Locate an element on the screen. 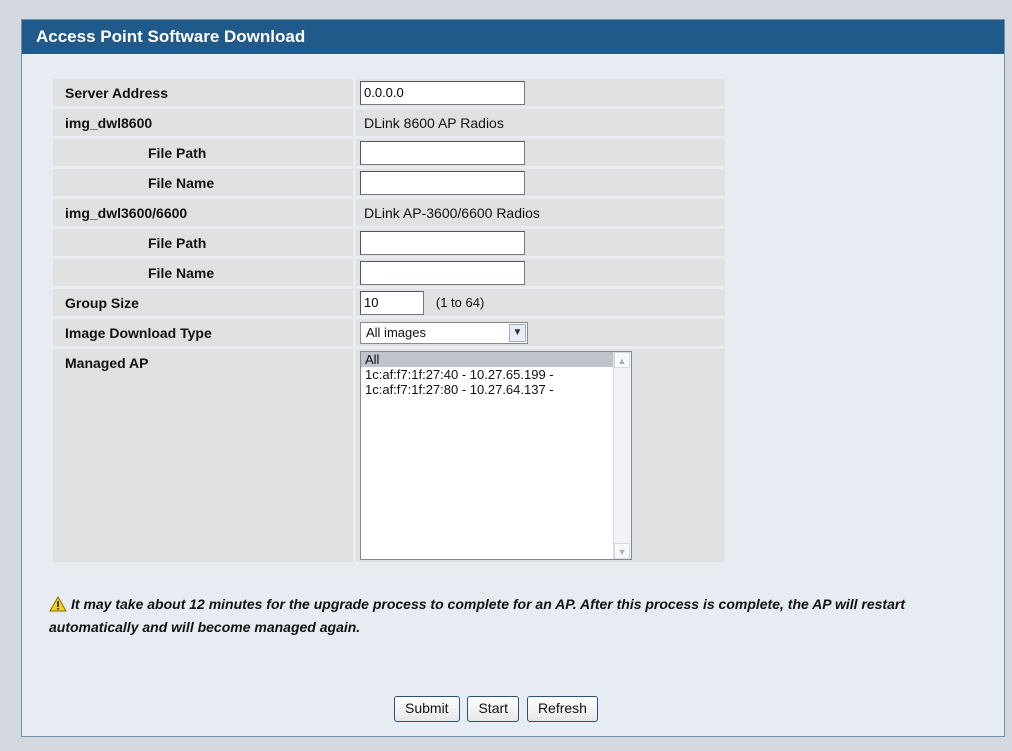 The width and height of the screenshot is (1012, 751). img2-path-input is located at coordinates (442, 242).